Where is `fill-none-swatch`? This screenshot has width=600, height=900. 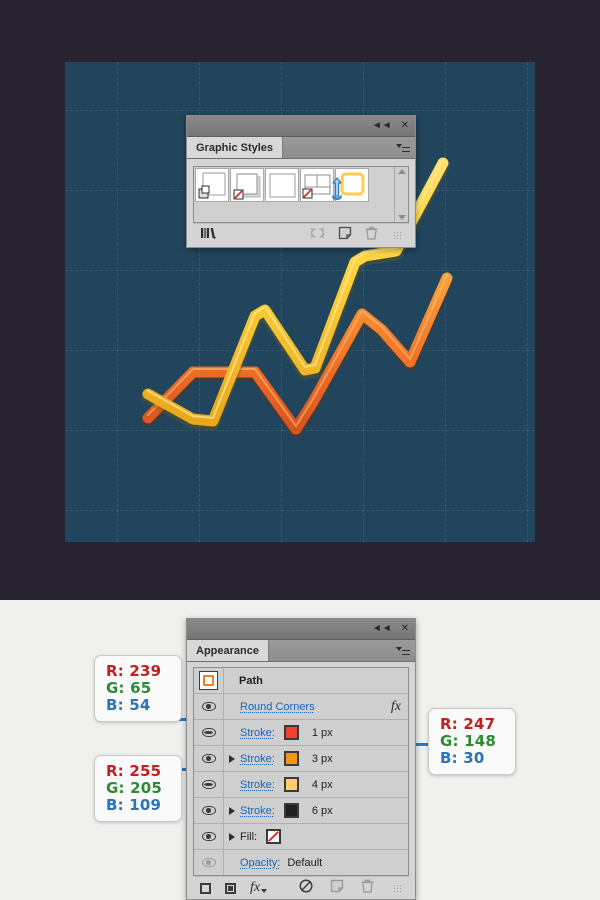
fill-none-swatch is located at coordinates (274, 836).